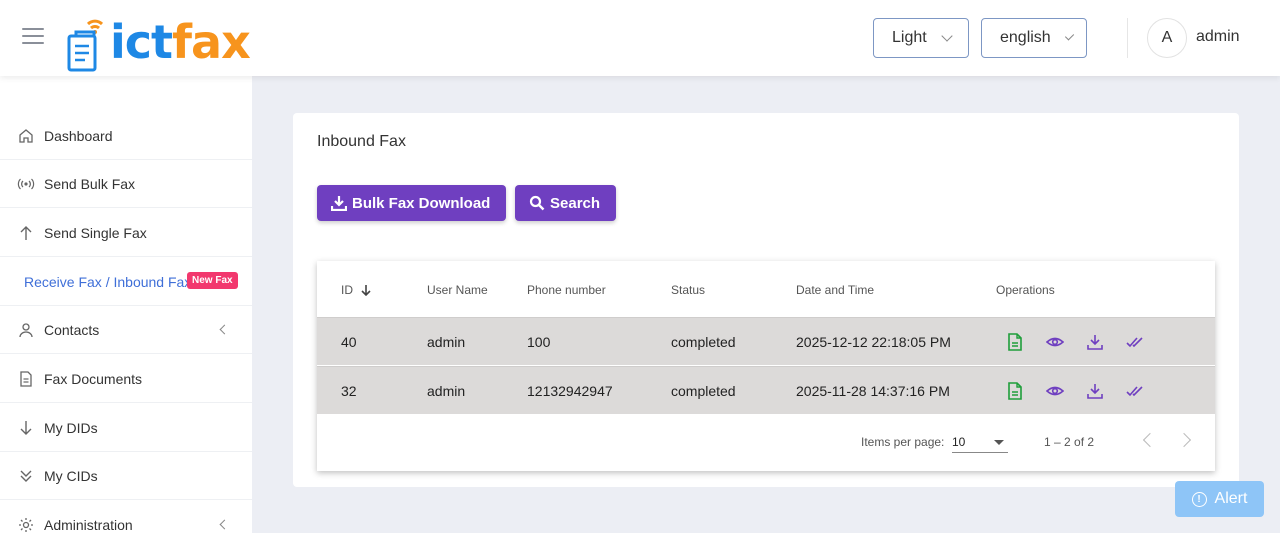 The width and height of the screenshot is (1280, 533). What do you see at coordinates (33, 37) in the screenshot?
I see `menu-icon` at bounding box center [33, 37].